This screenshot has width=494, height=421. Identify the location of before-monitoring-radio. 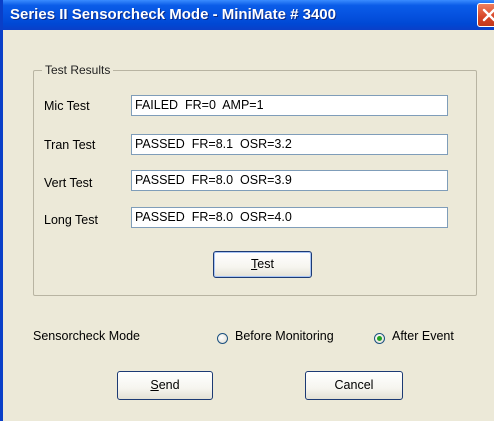
(222, 338).